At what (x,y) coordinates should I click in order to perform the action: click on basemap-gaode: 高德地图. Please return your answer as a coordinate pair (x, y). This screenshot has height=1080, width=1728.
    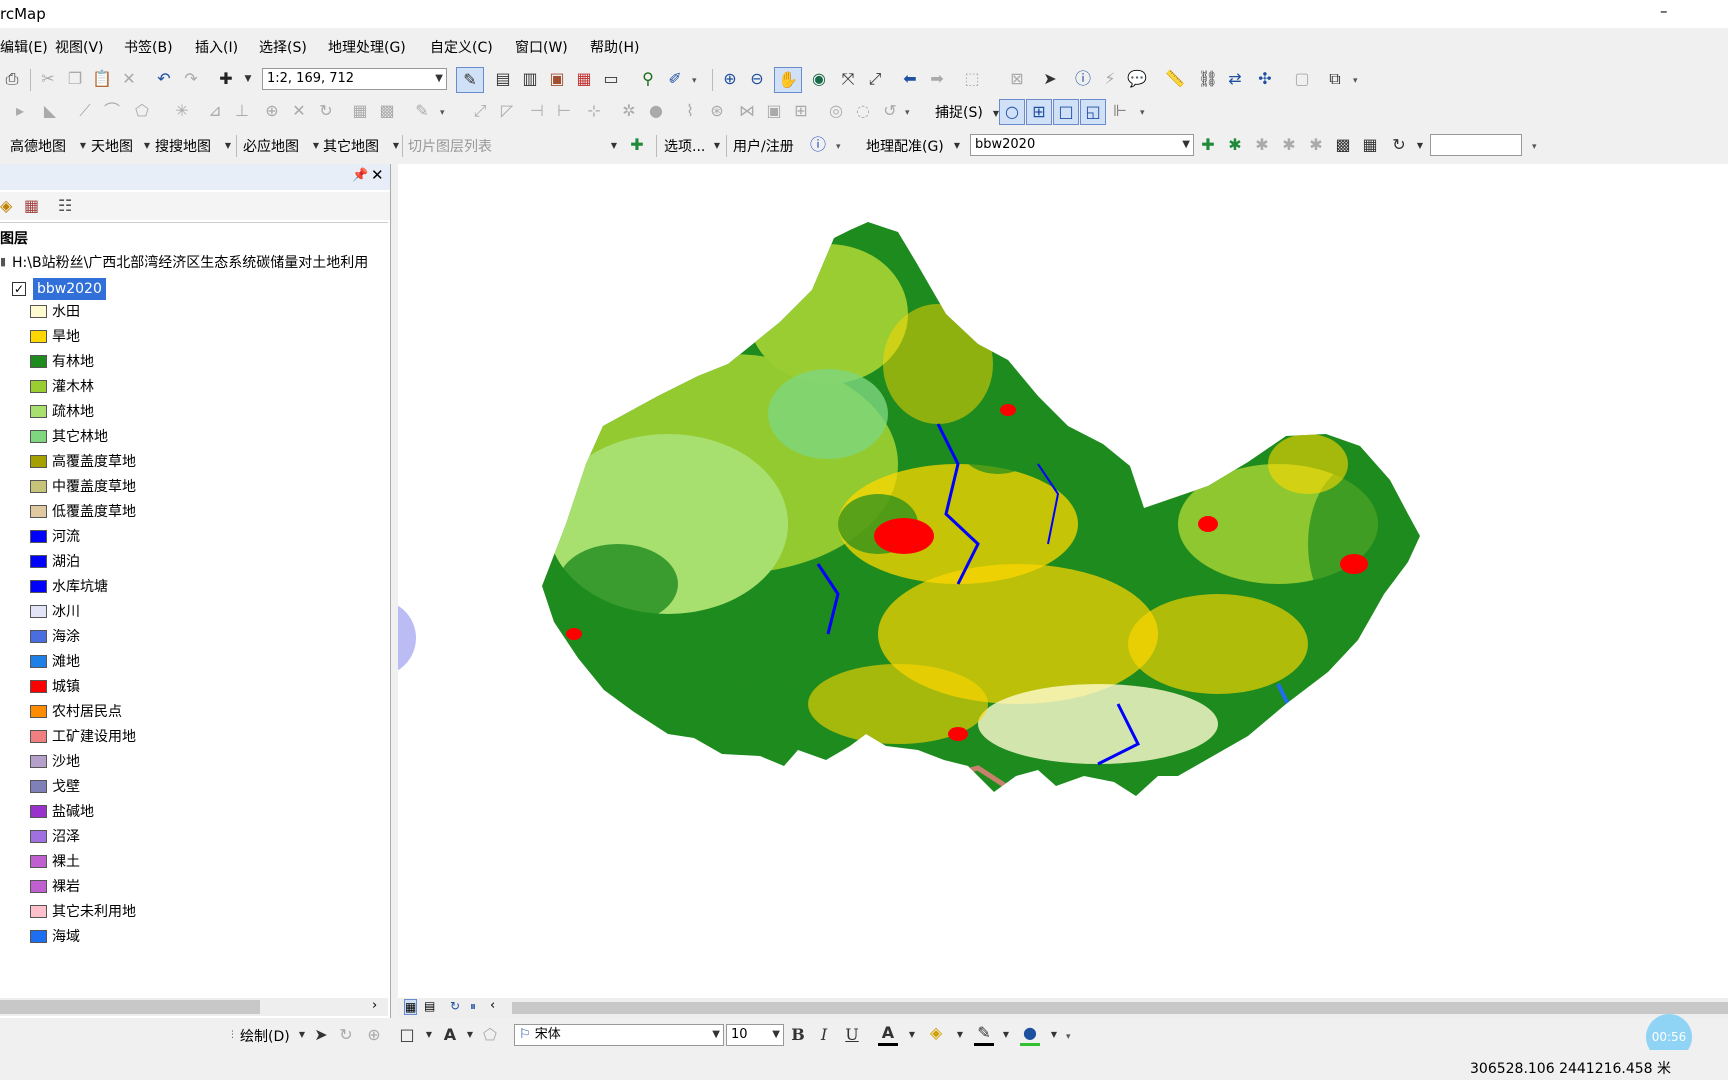
    Looking at the image, I should click on (38, 146).